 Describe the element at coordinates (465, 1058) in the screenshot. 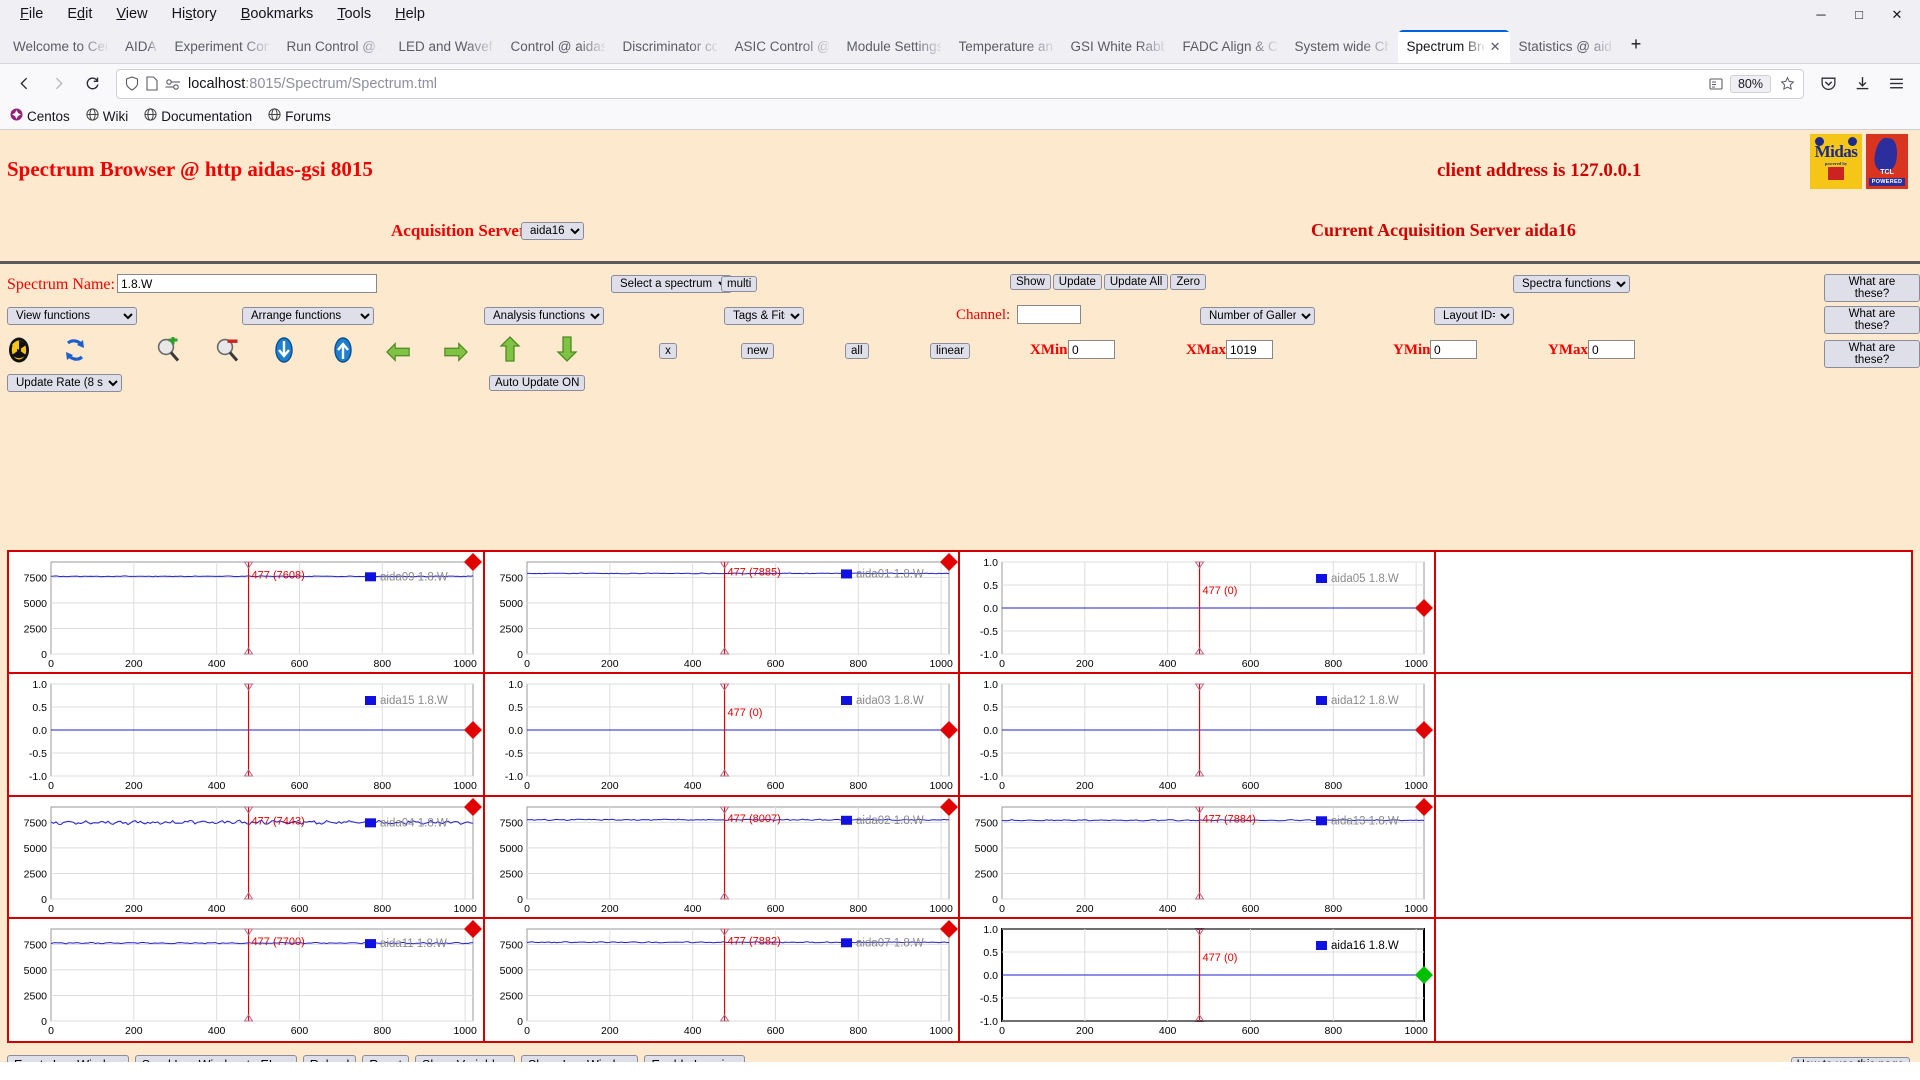

I see `footer-show-variables-button: Show Variables` at that location.